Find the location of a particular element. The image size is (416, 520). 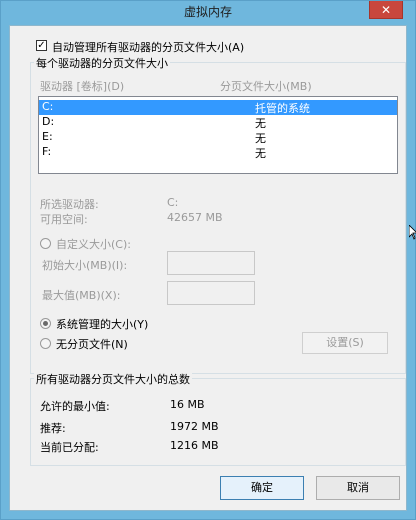

drive-row-e: E: 无 is located at coordinates (218, 137).